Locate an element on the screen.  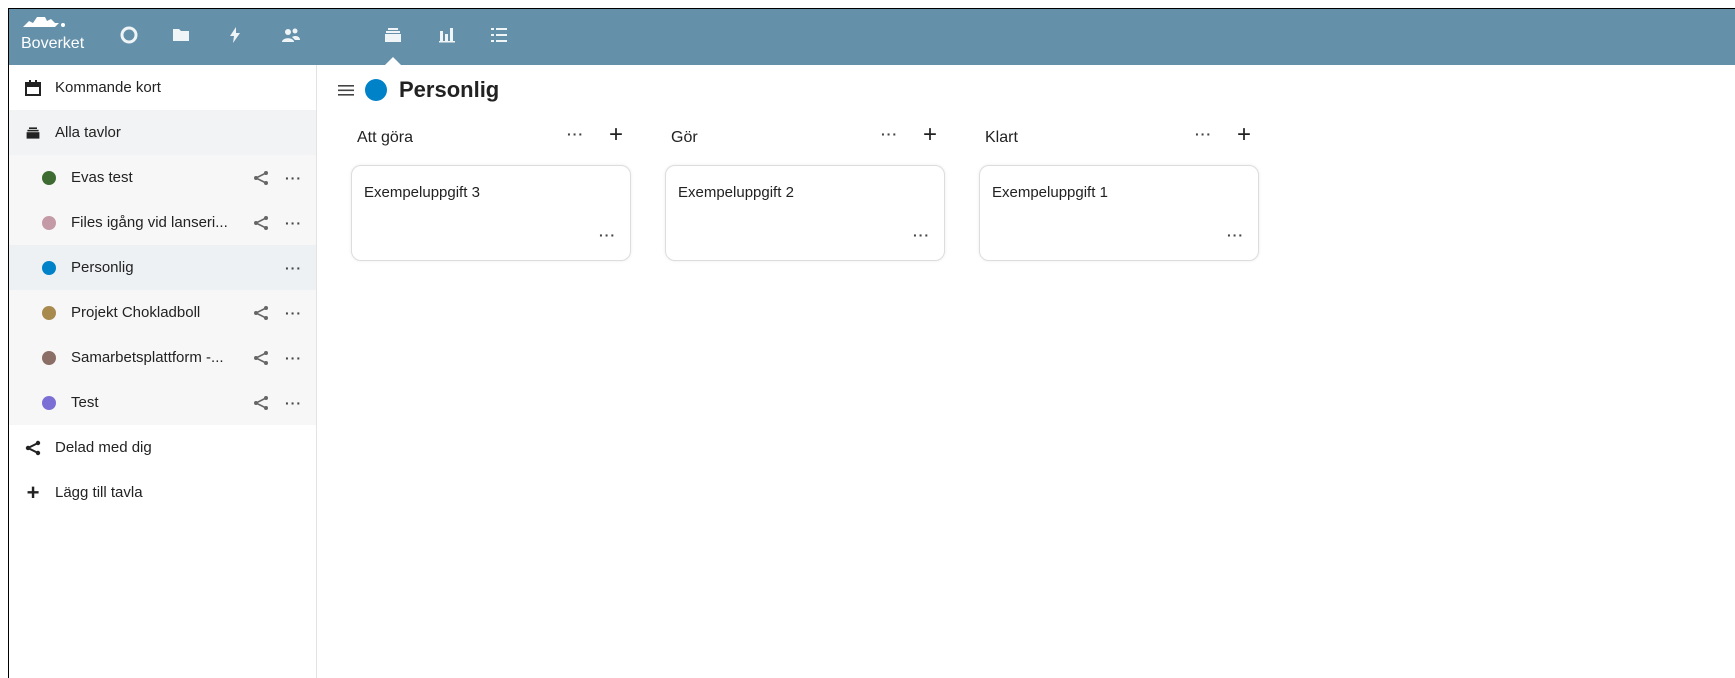
active-app-indicator is located at coordinates (393, 61).